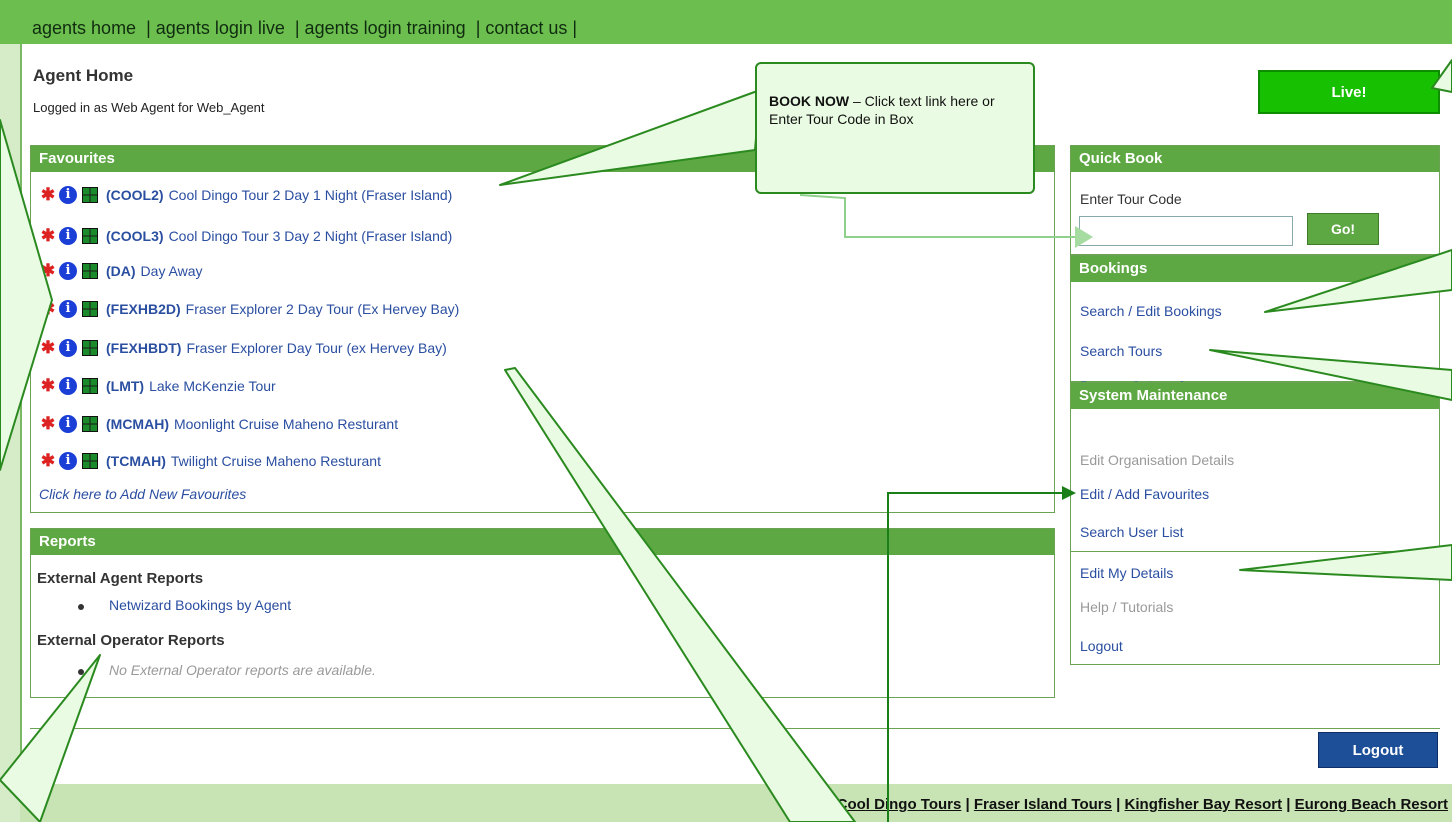 Image resolution: width=1452 pixels, height=822 pixels. Describe the element at coordinates (143, 348) in the screenshot. I see `favourite-code: (FEXHBDT)` at that location.